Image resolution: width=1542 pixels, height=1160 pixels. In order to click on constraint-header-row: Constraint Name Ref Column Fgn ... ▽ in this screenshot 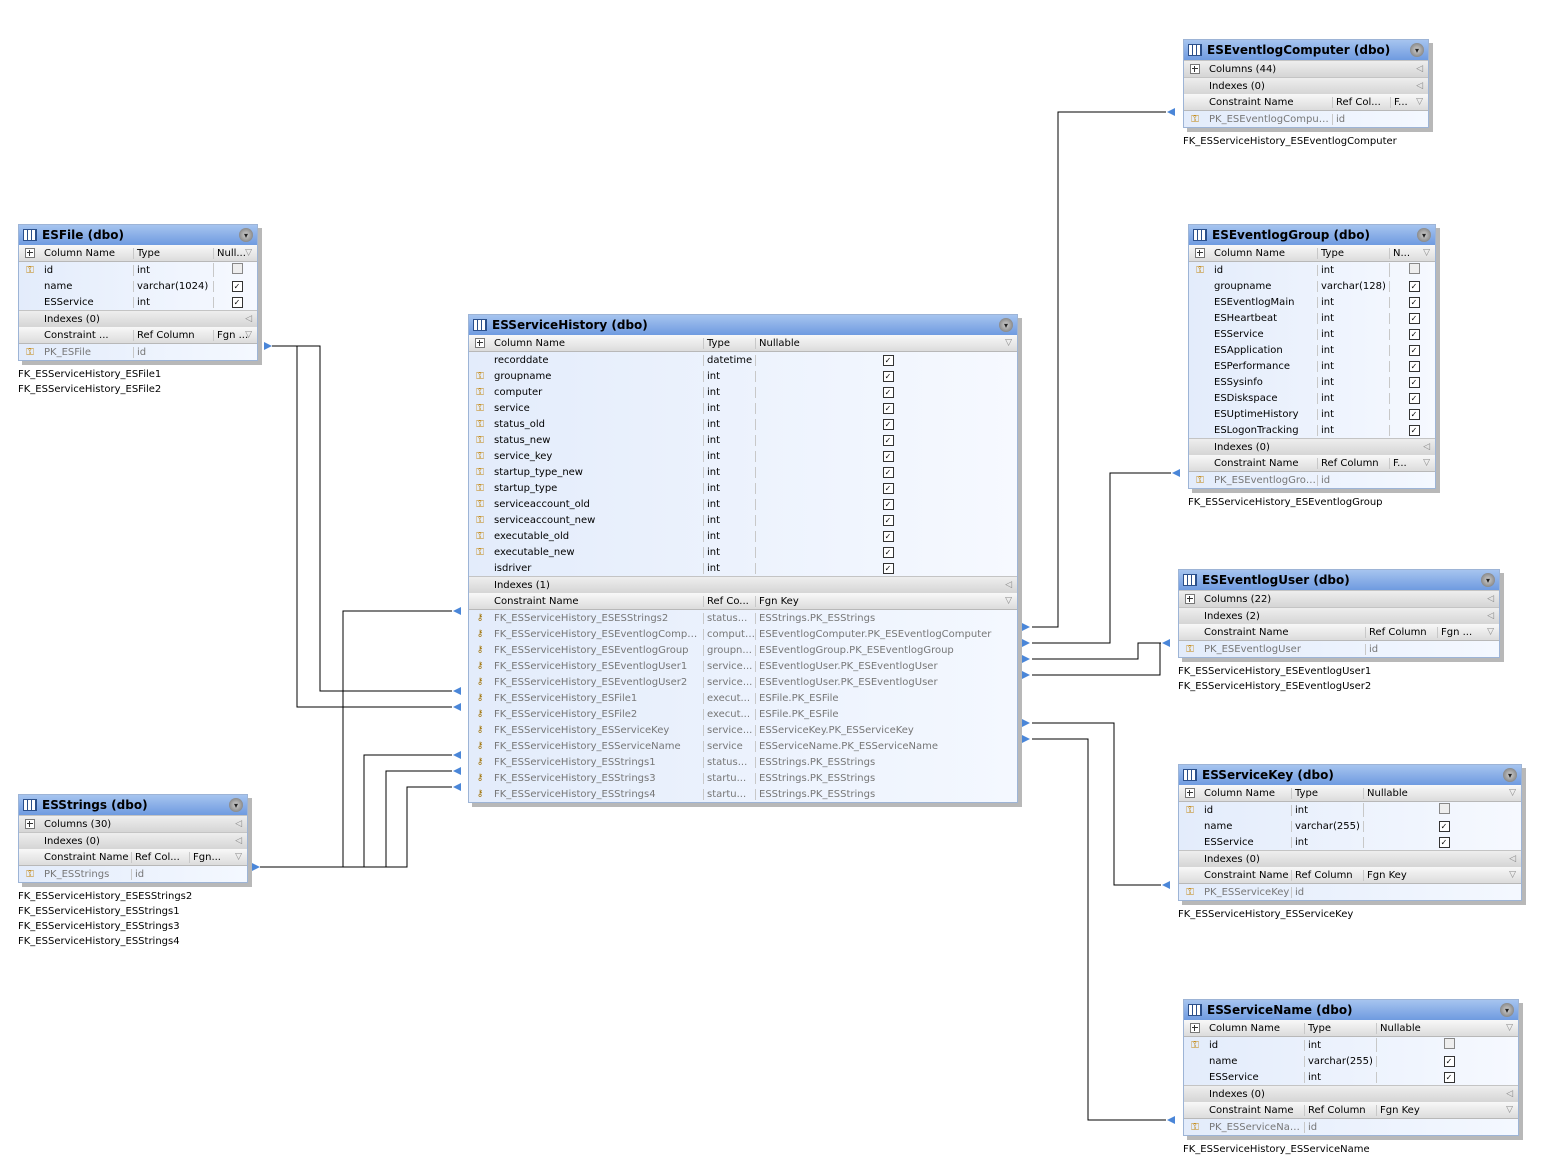, I will do `click(1339, 632)`.